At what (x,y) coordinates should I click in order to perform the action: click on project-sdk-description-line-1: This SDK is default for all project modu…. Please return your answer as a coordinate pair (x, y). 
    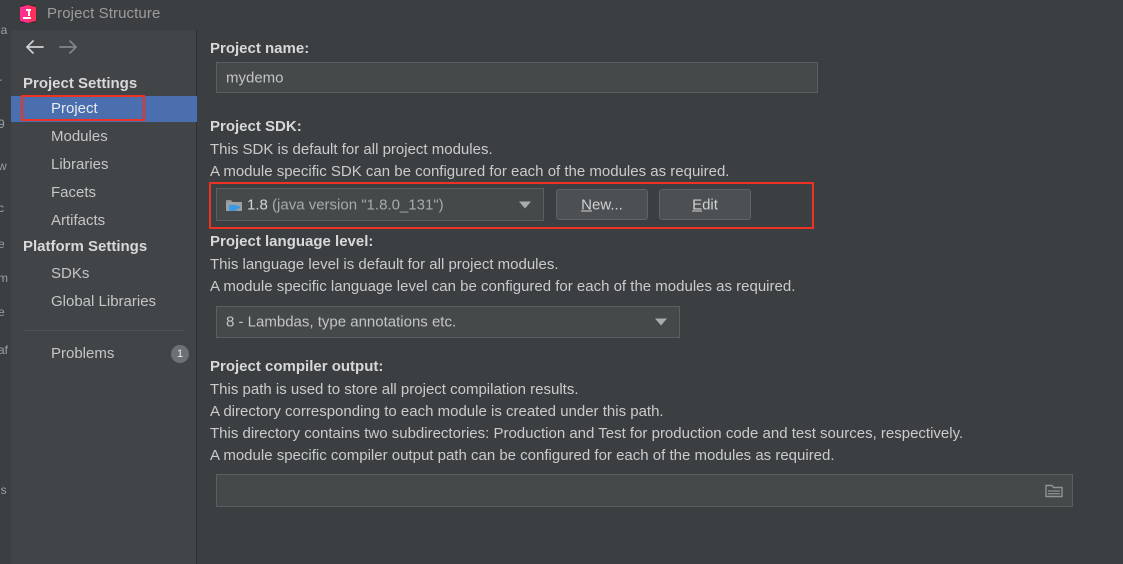
    Looking at the image, I should click on (351, 149).